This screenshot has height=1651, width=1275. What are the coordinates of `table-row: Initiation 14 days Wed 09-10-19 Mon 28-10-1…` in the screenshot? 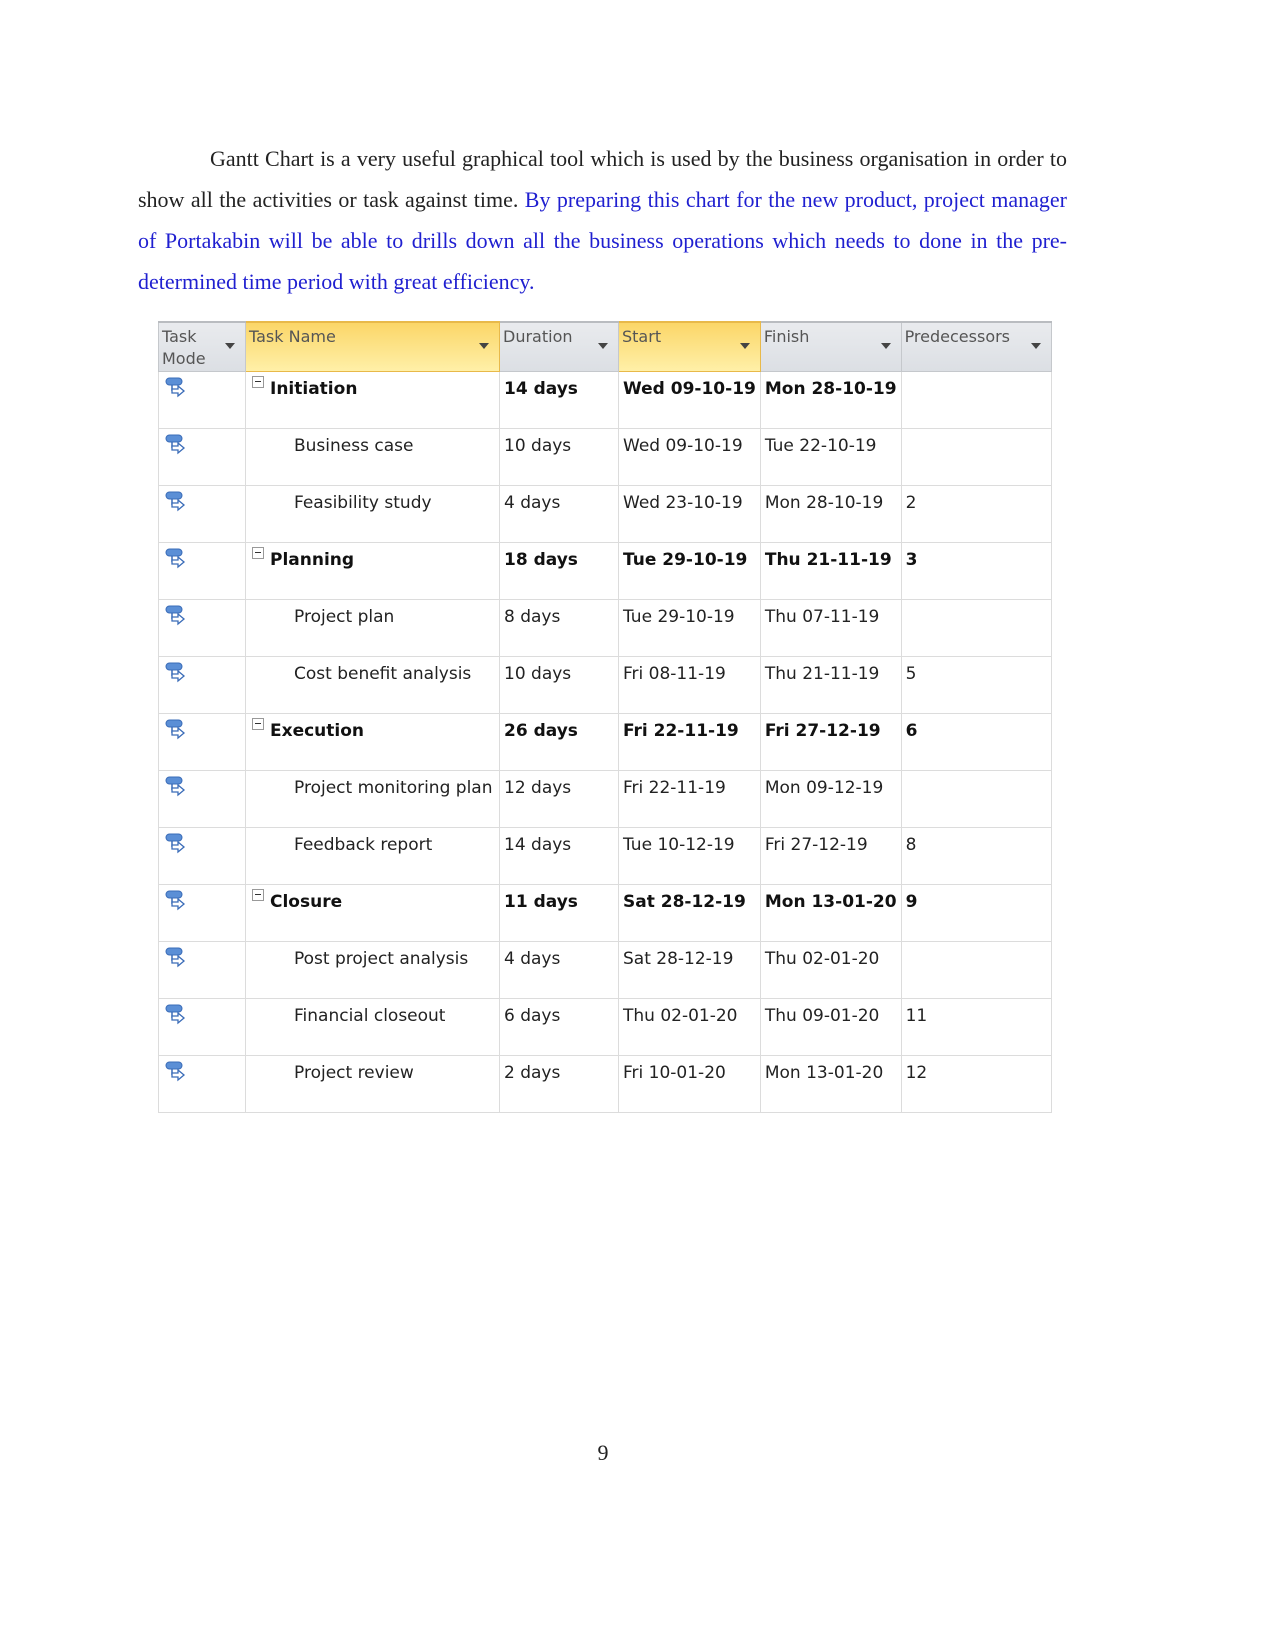 It's located at (605, 400).